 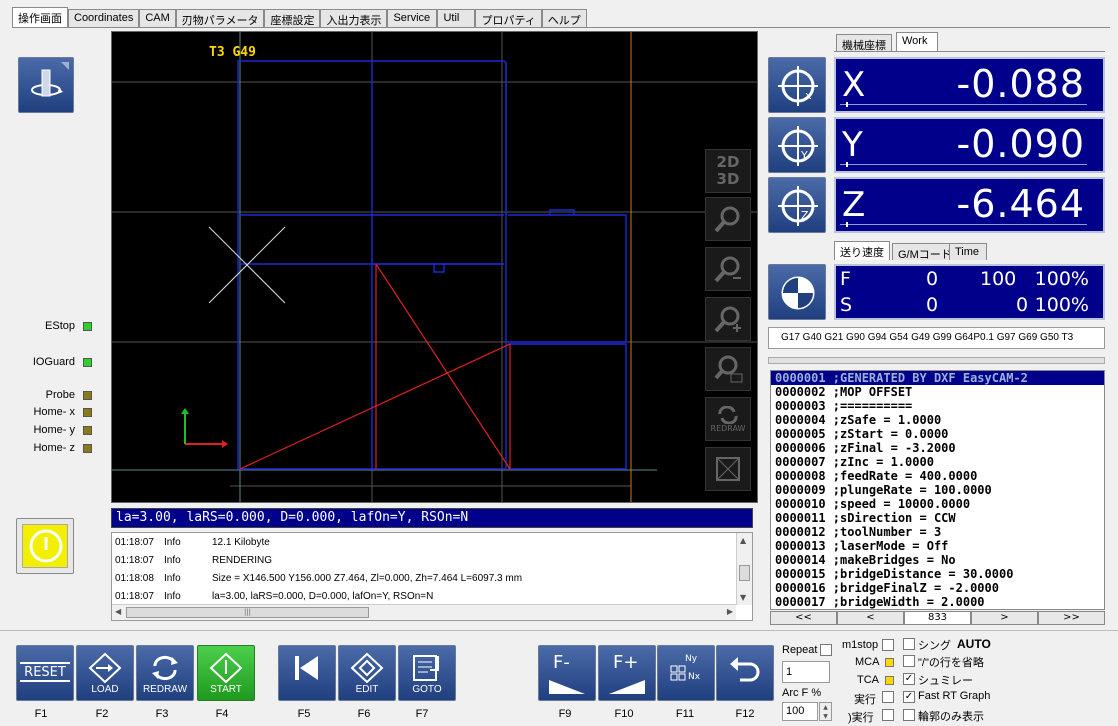 I want to click on toggle-2d-3d-button: 2D 3D, so click(x=728, y=171).